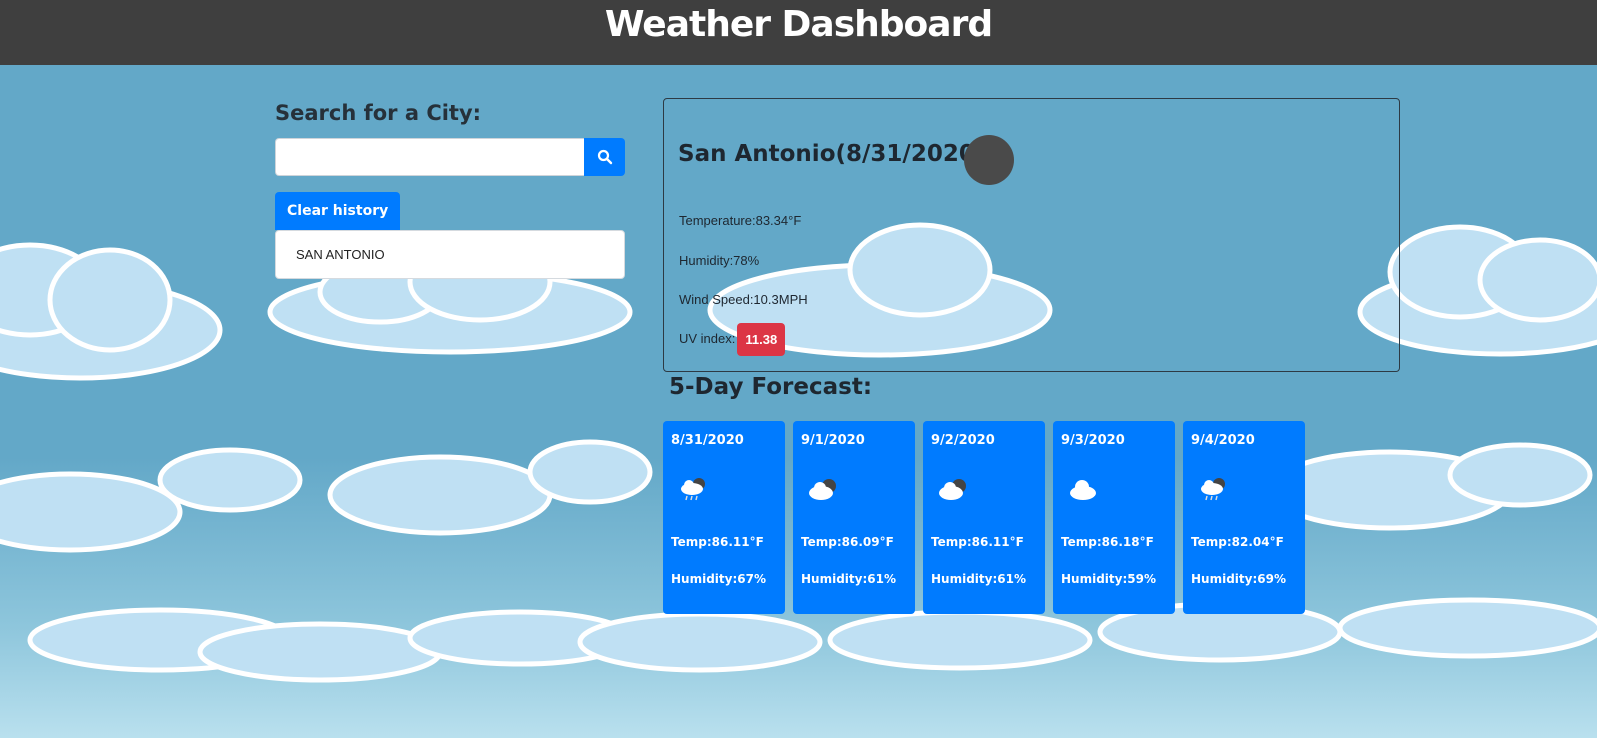 Image resolution: width=1597 pixels, height=738 pixels. I want to click on forecast-date: 9/1/2020, so click(833, 440).